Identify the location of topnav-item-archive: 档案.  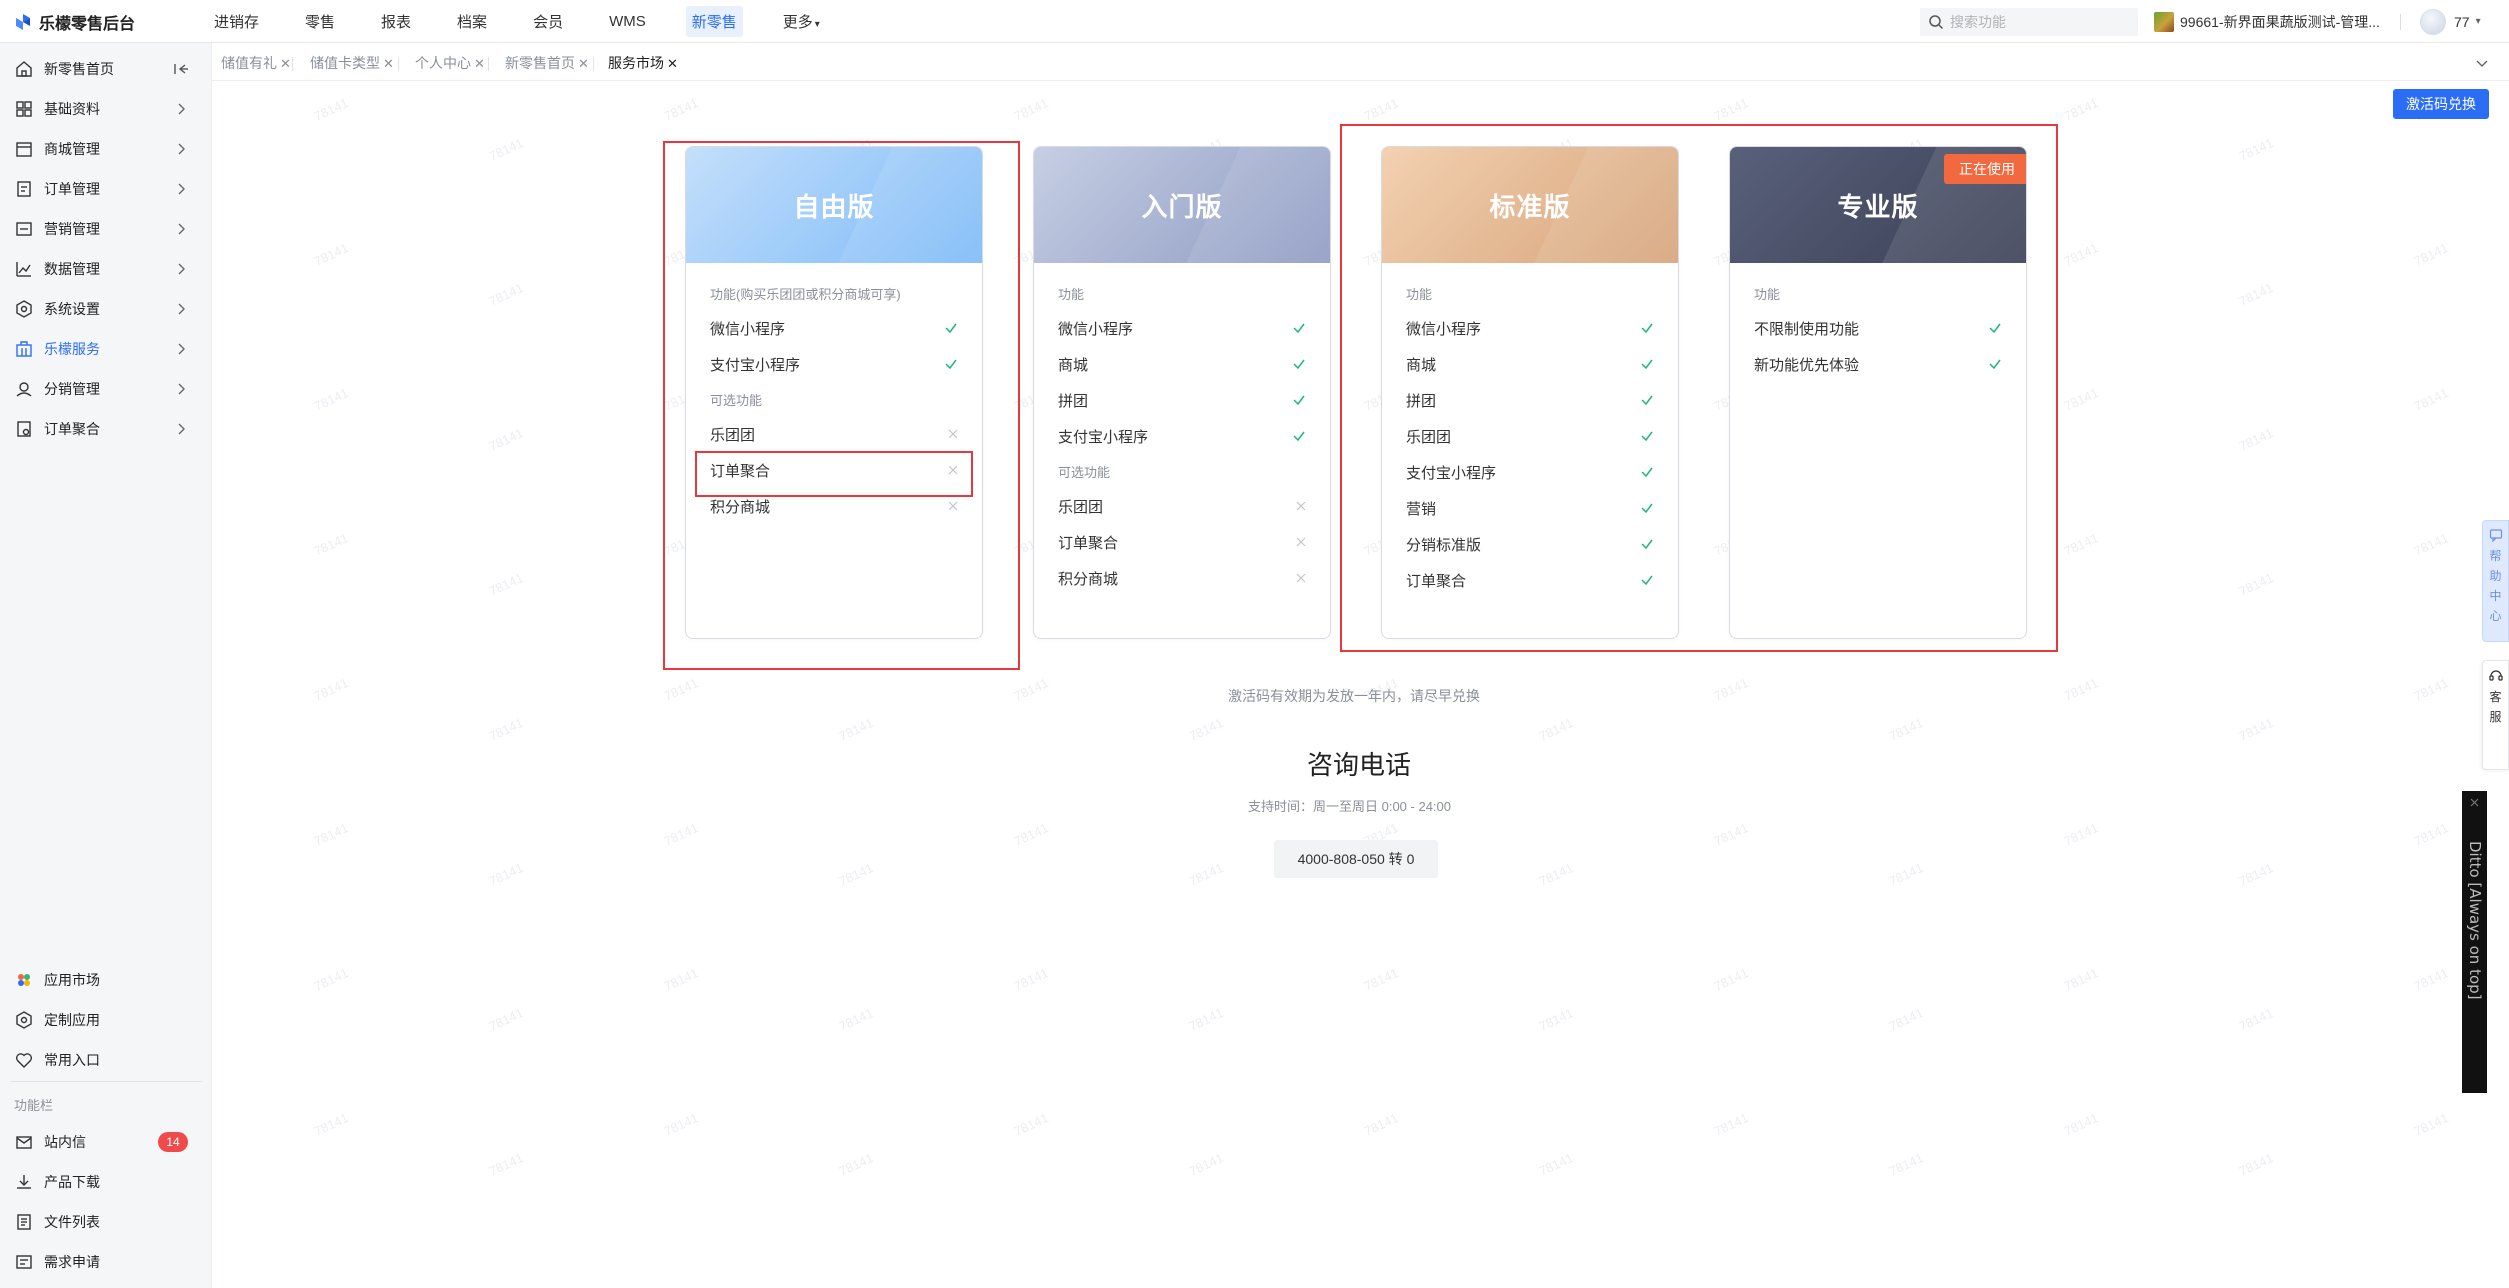
(472, 21).